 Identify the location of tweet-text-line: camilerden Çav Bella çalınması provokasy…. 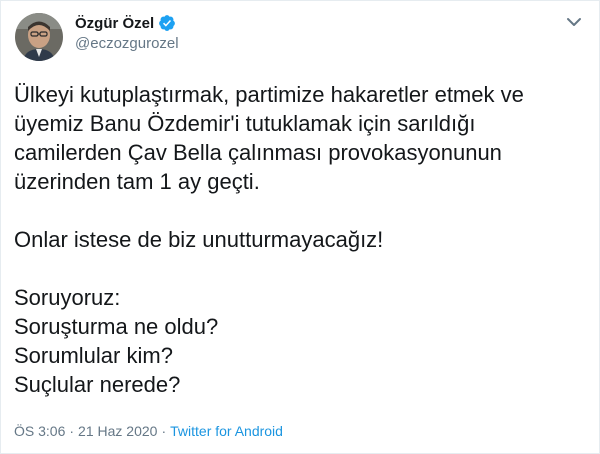
(258, 152).